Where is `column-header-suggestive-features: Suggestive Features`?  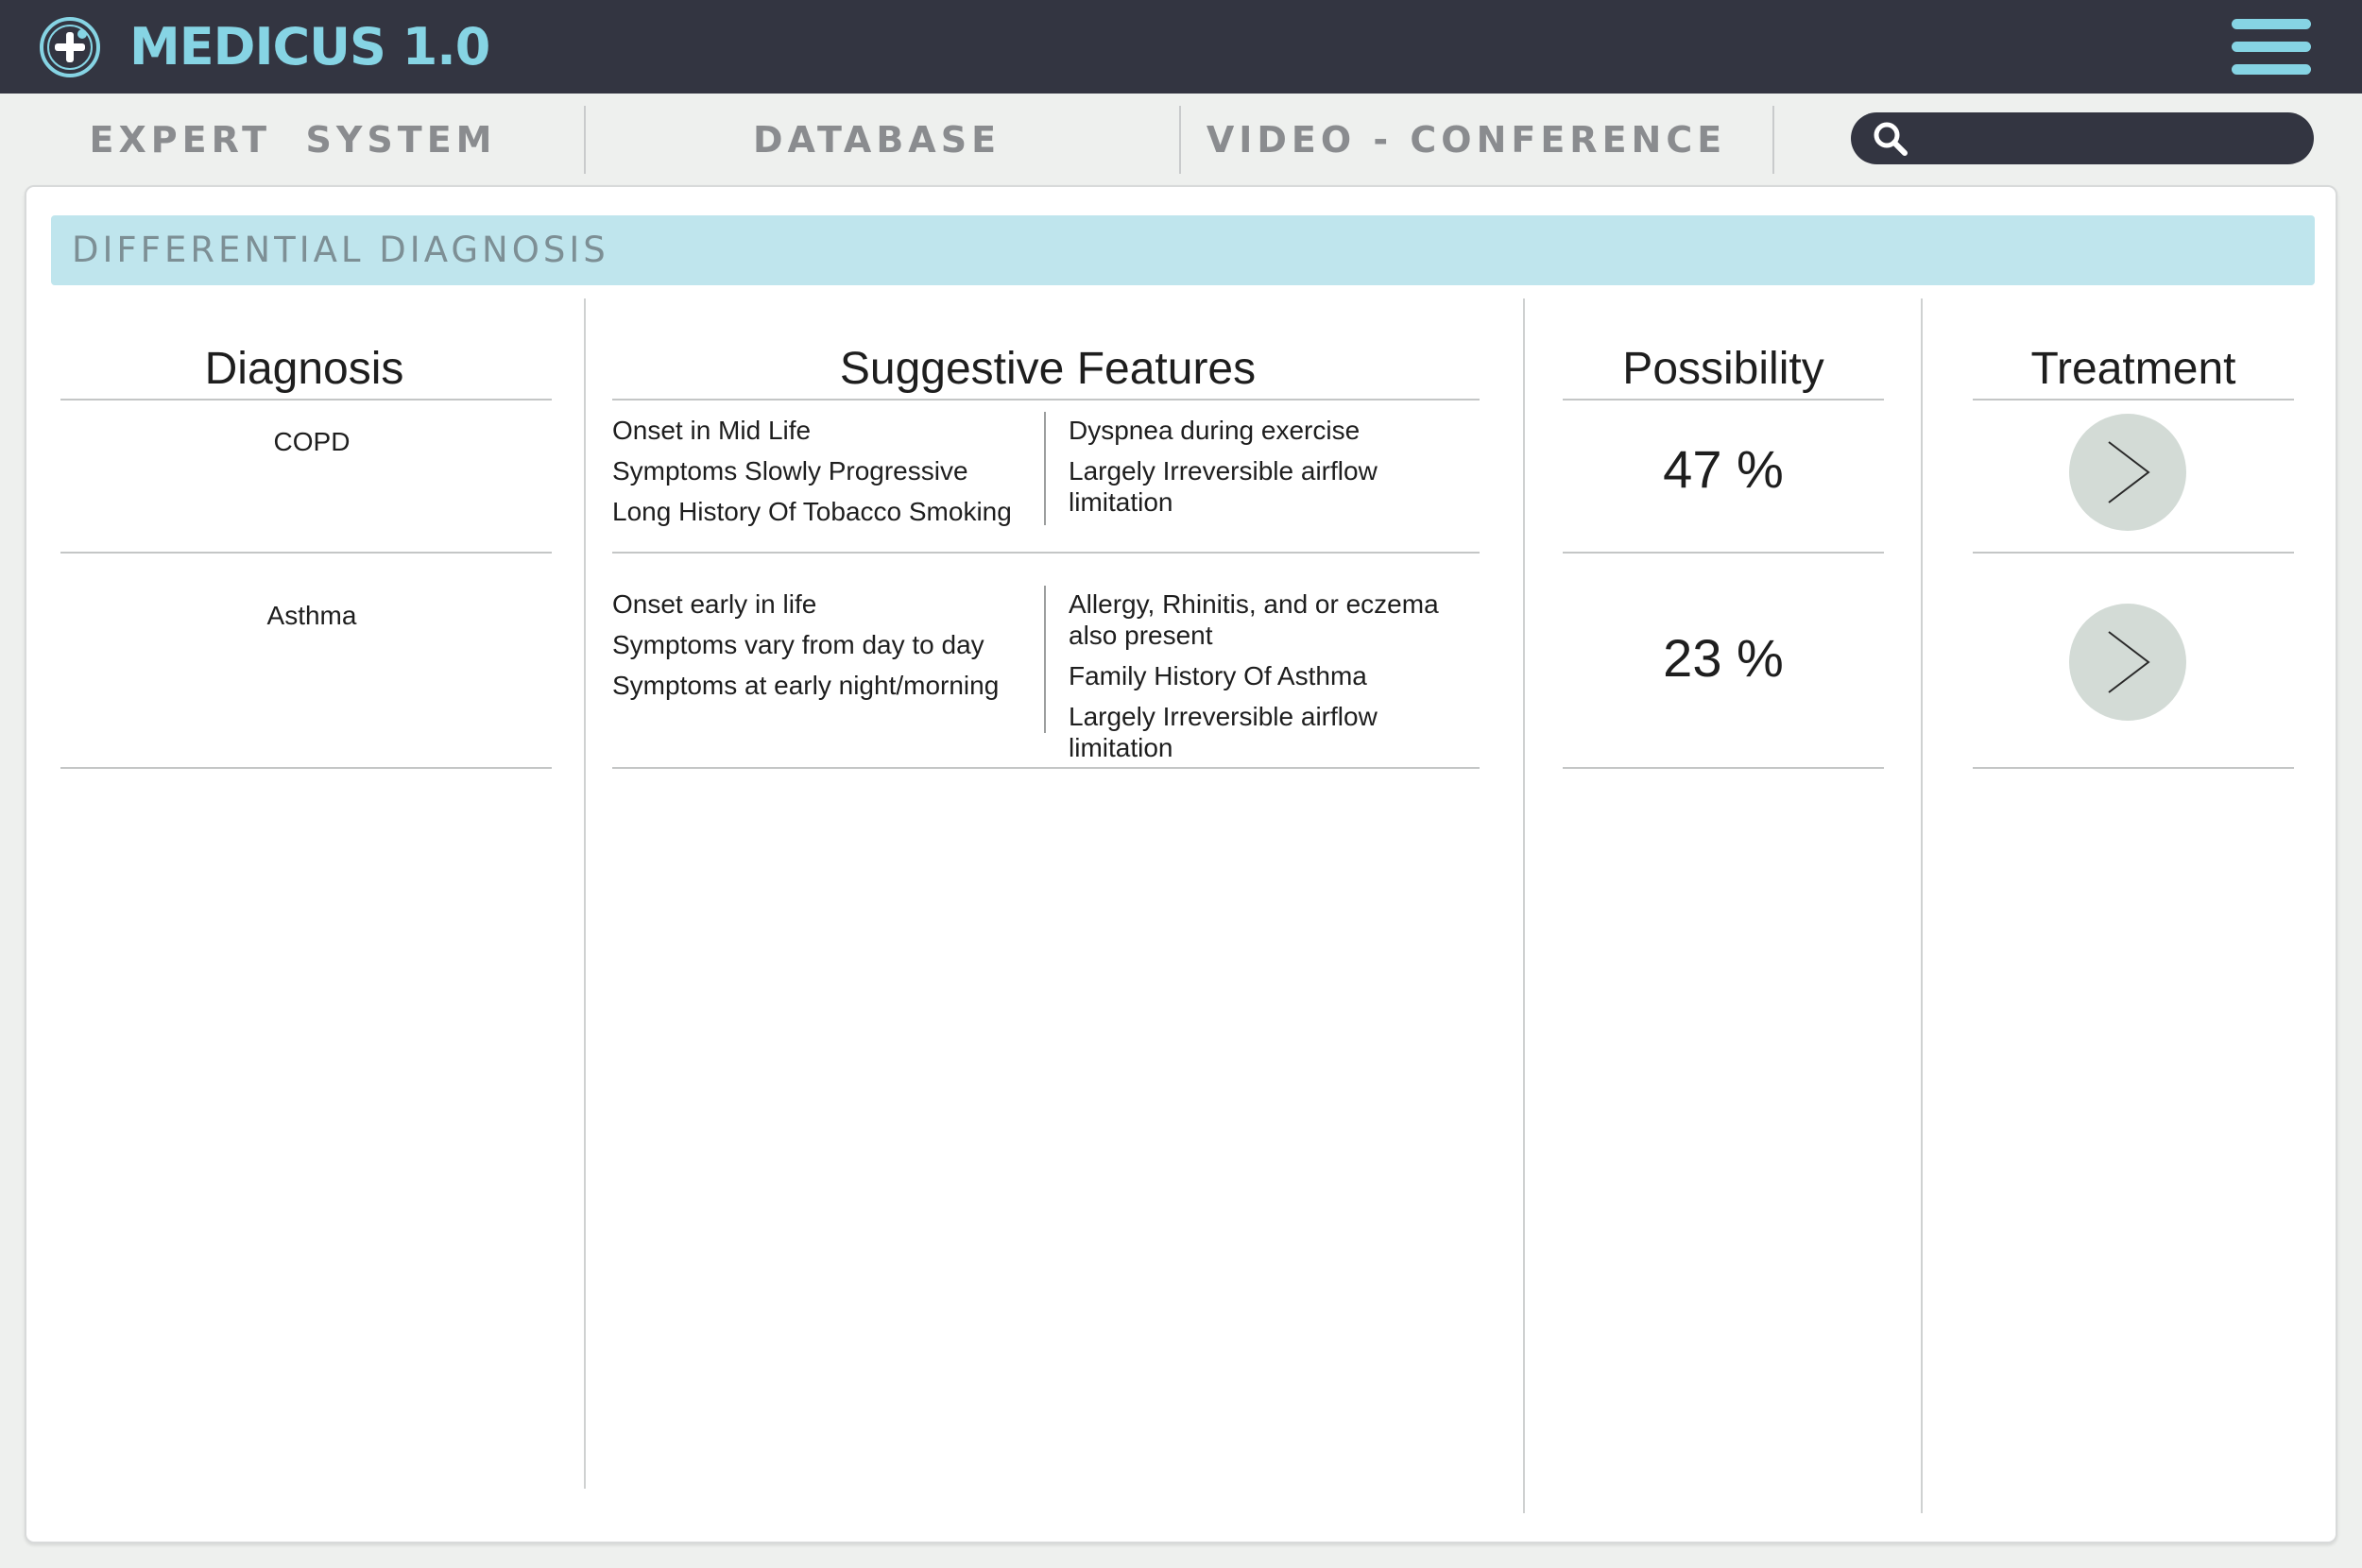 column-header-suggestive-features: Suggestive Features is located at coordinates (1048, 369).